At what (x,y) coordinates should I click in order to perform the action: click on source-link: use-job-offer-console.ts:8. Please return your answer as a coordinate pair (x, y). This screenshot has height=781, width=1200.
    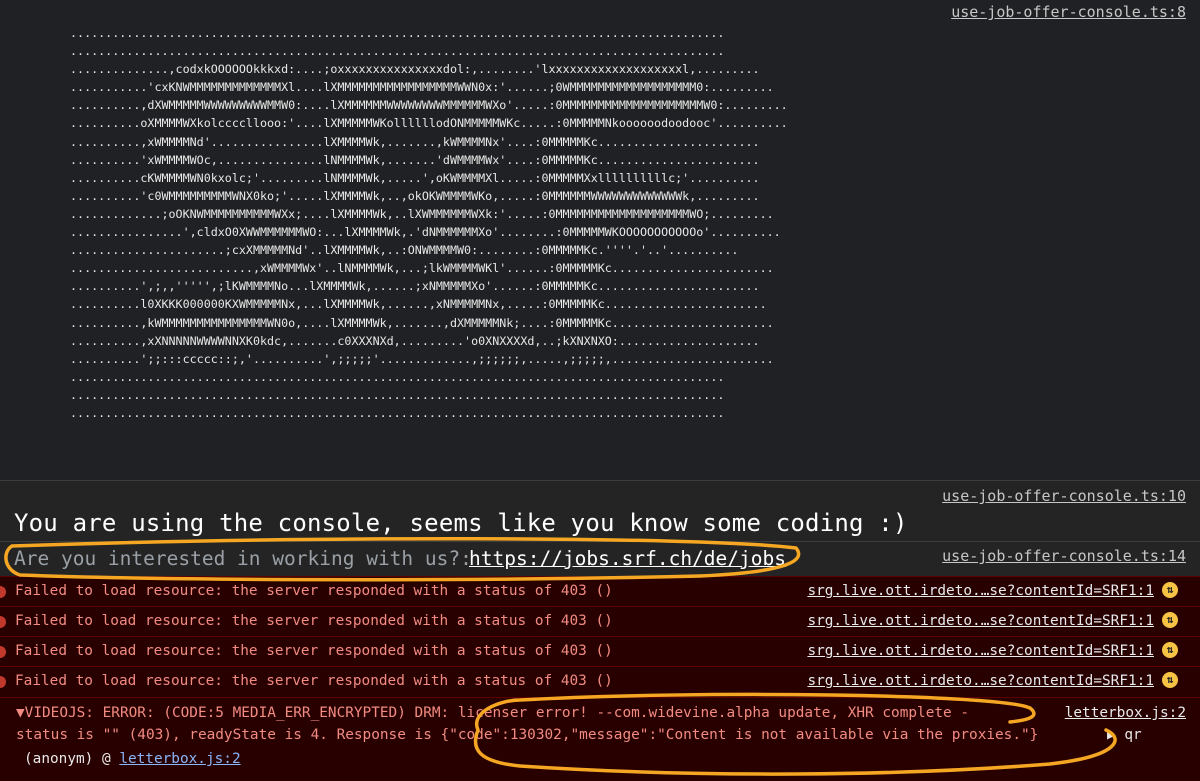
    Looking at the image, I should click on (1068, 12).